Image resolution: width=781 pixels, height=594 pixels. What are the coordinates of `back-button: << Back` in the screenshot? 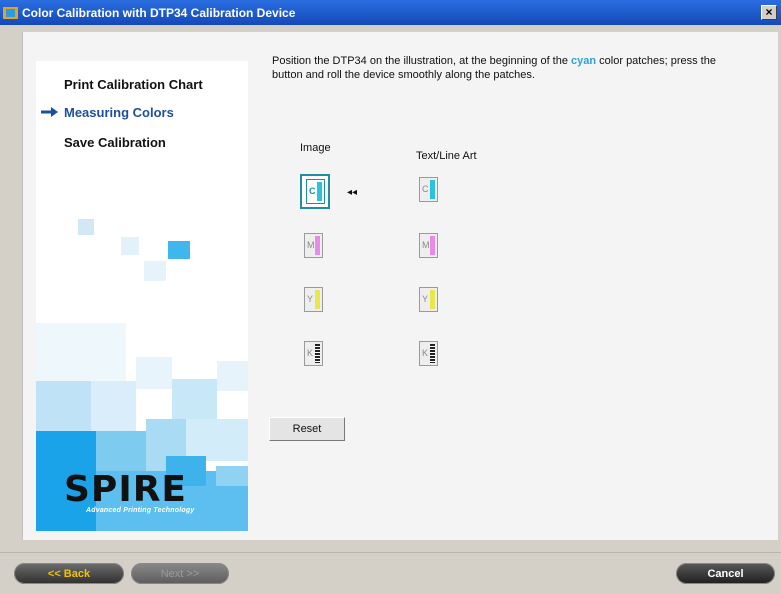 It's located at (69, 573).